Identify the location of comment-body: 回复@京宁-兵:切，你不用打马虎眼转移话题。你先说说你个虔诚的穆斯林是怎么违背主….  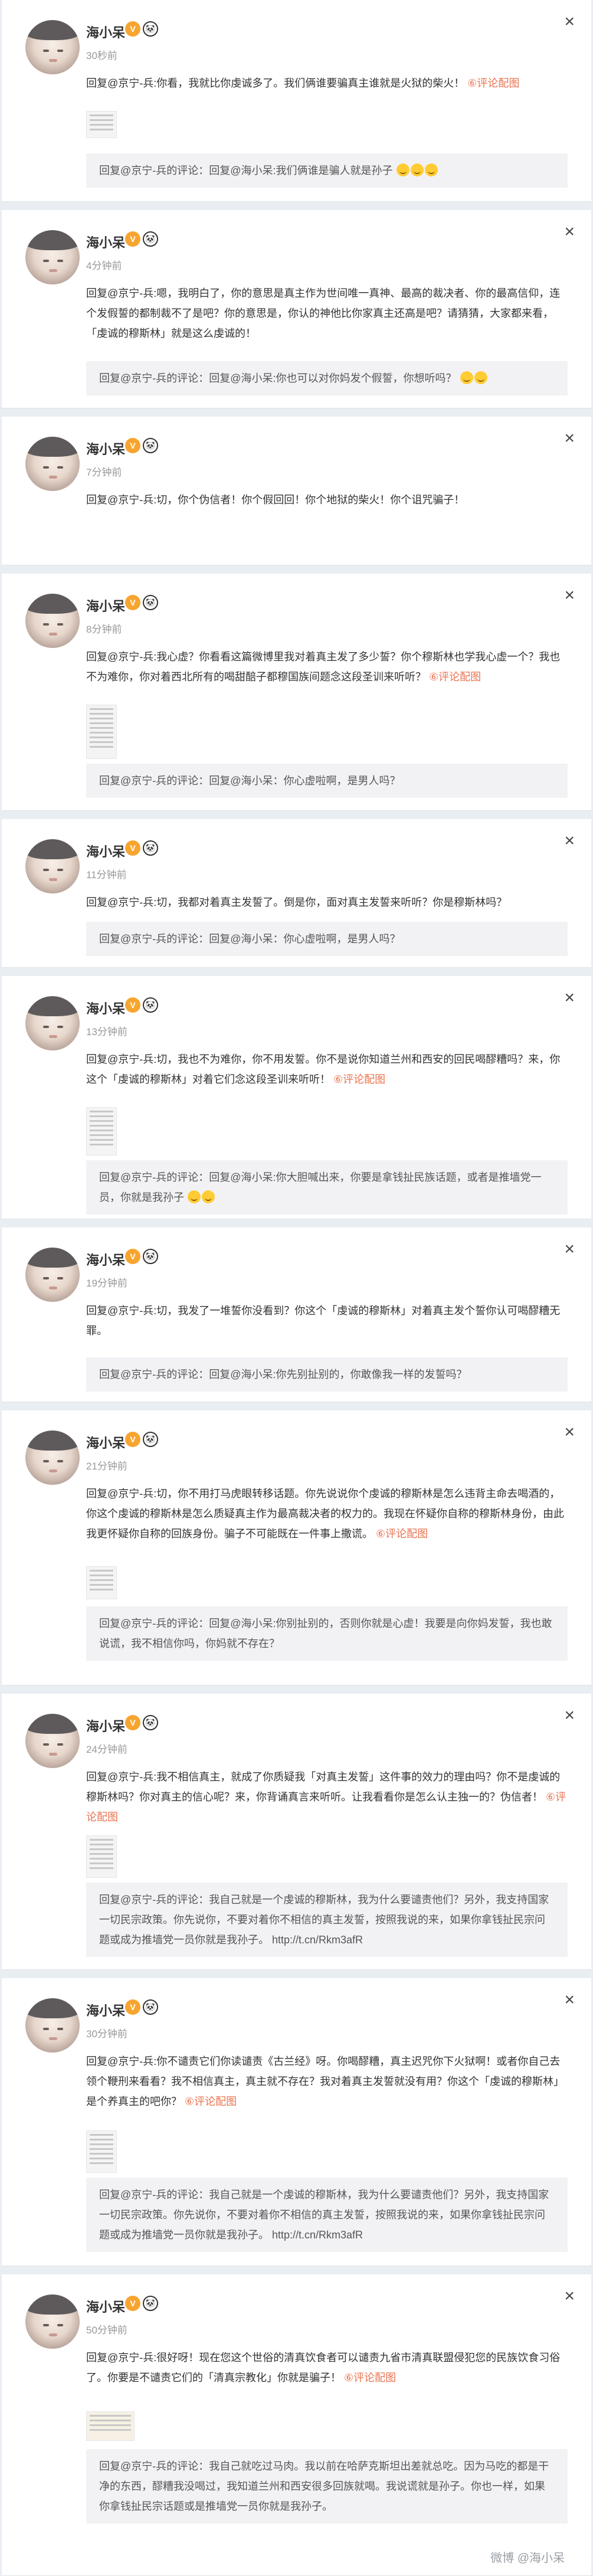
(327, 1514).